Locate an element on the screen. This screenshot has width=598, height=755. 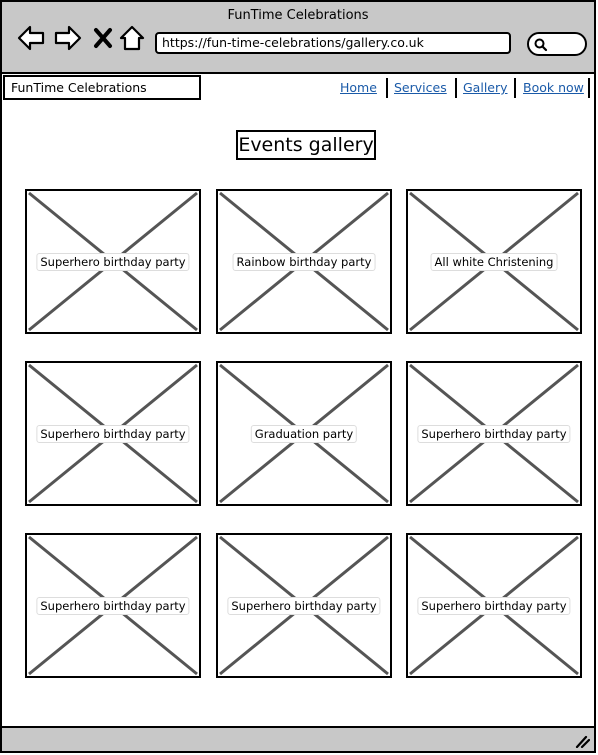
close-icon is located at coordinates (105, 38).